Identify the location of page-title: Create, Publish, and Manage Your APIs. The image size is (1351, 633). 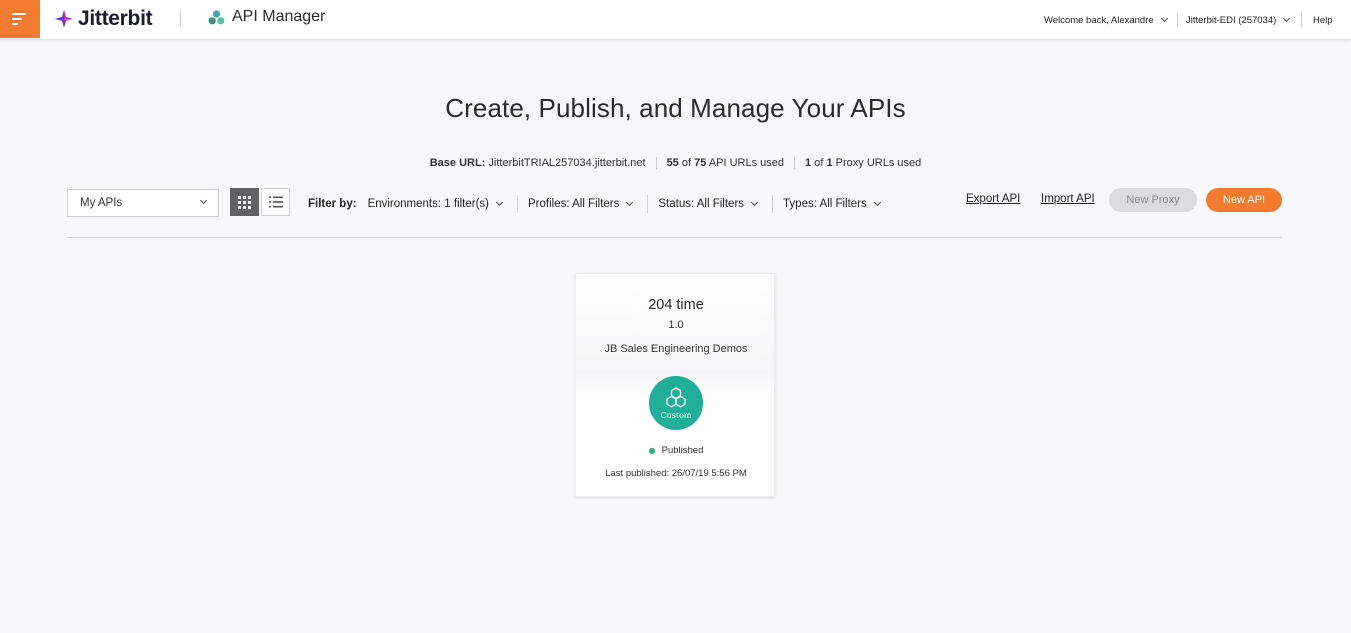
(675, 108).